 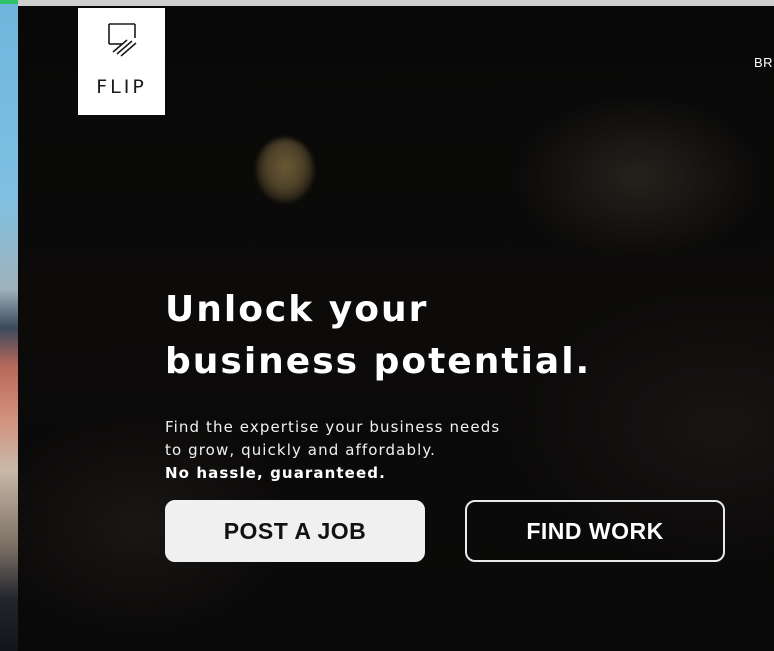 I want to click on headline-line-1: Unlock your, so click(x=297, y=309).